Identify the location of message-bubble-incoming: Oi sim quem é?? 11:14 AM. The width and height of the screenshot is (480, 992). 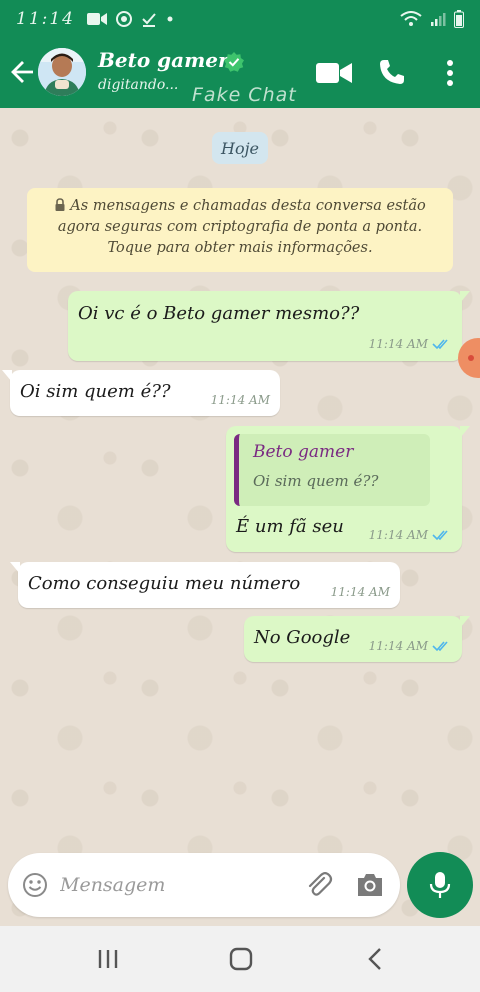
(141, 393).